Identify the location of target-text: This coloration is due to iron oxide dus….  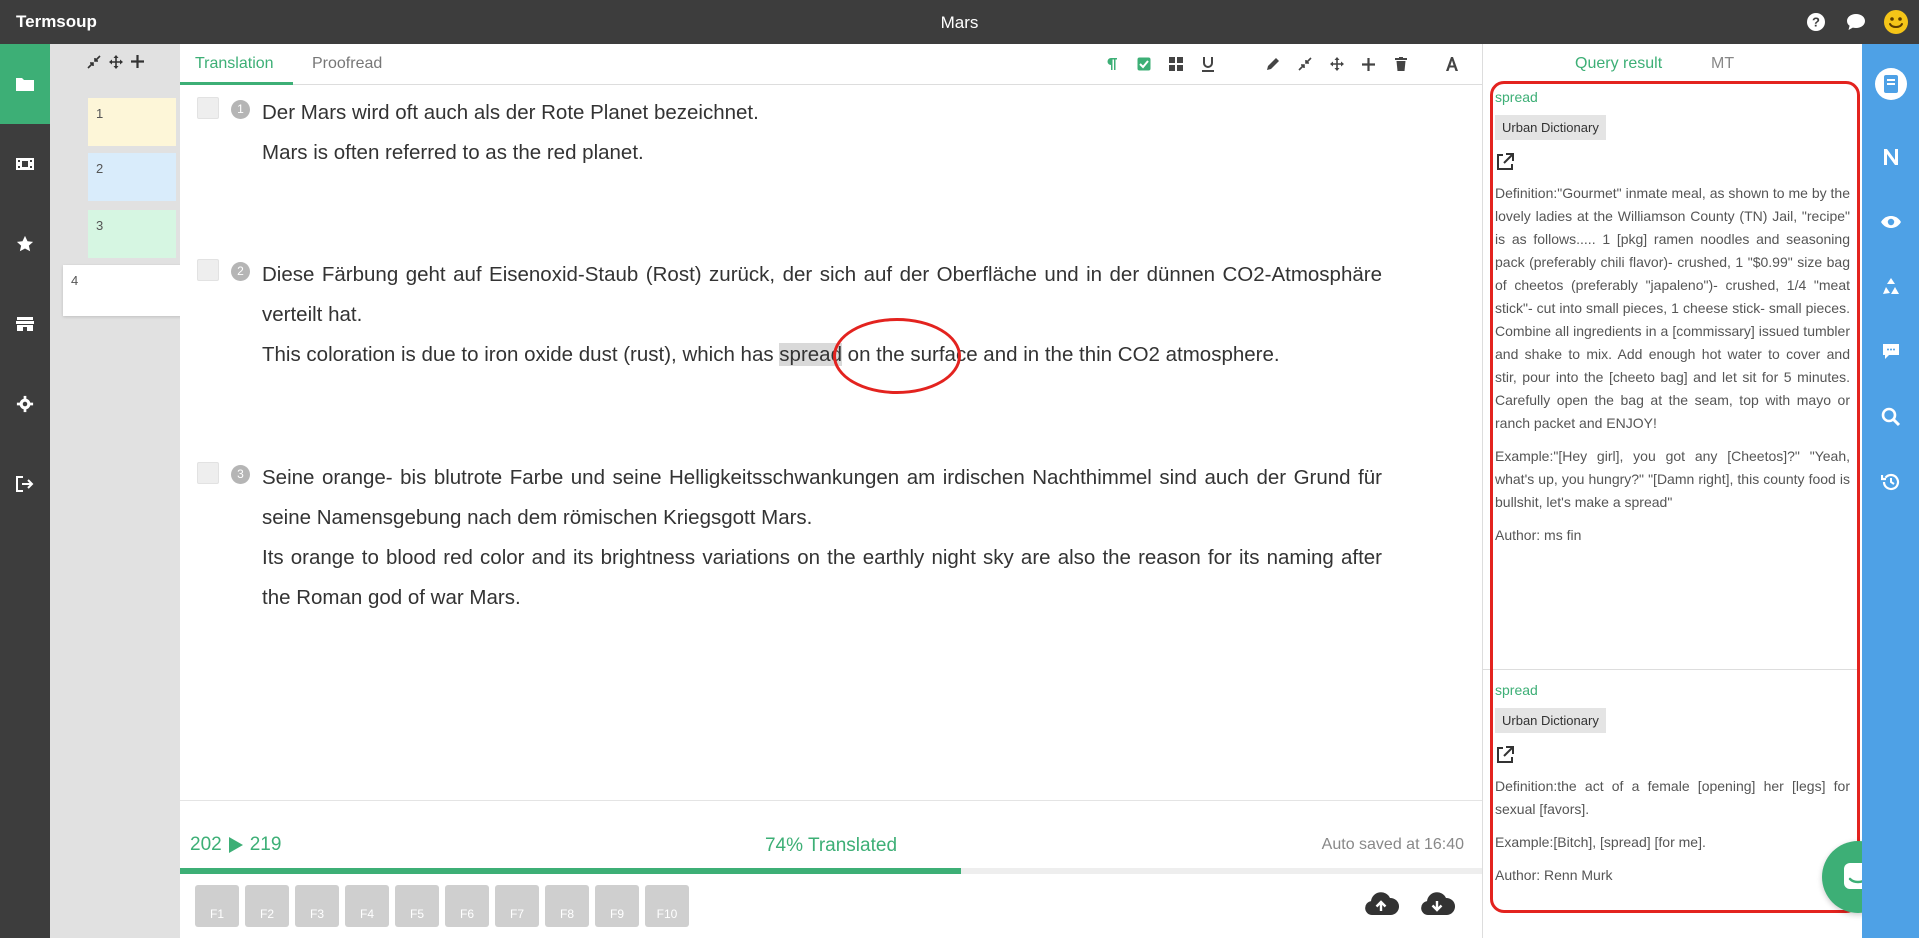
(822, 355).